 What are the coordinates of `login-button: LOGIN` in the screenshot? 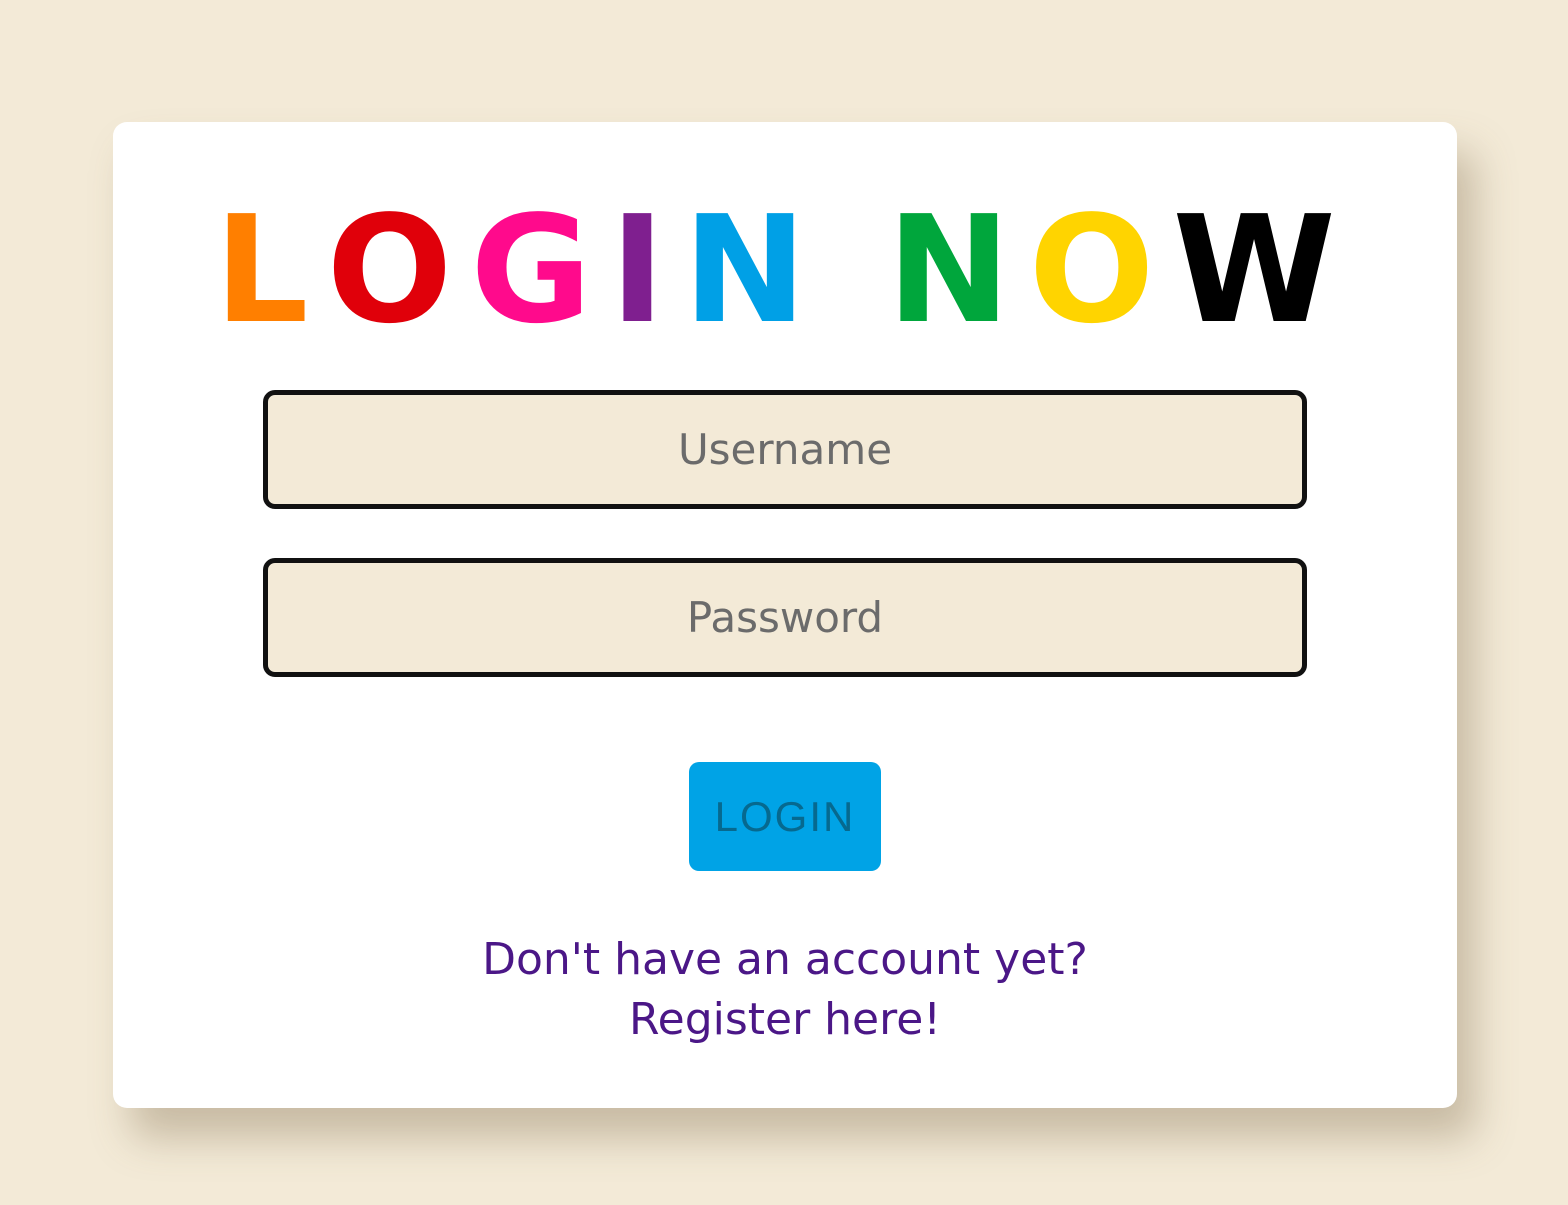 It's located at (785, 816).